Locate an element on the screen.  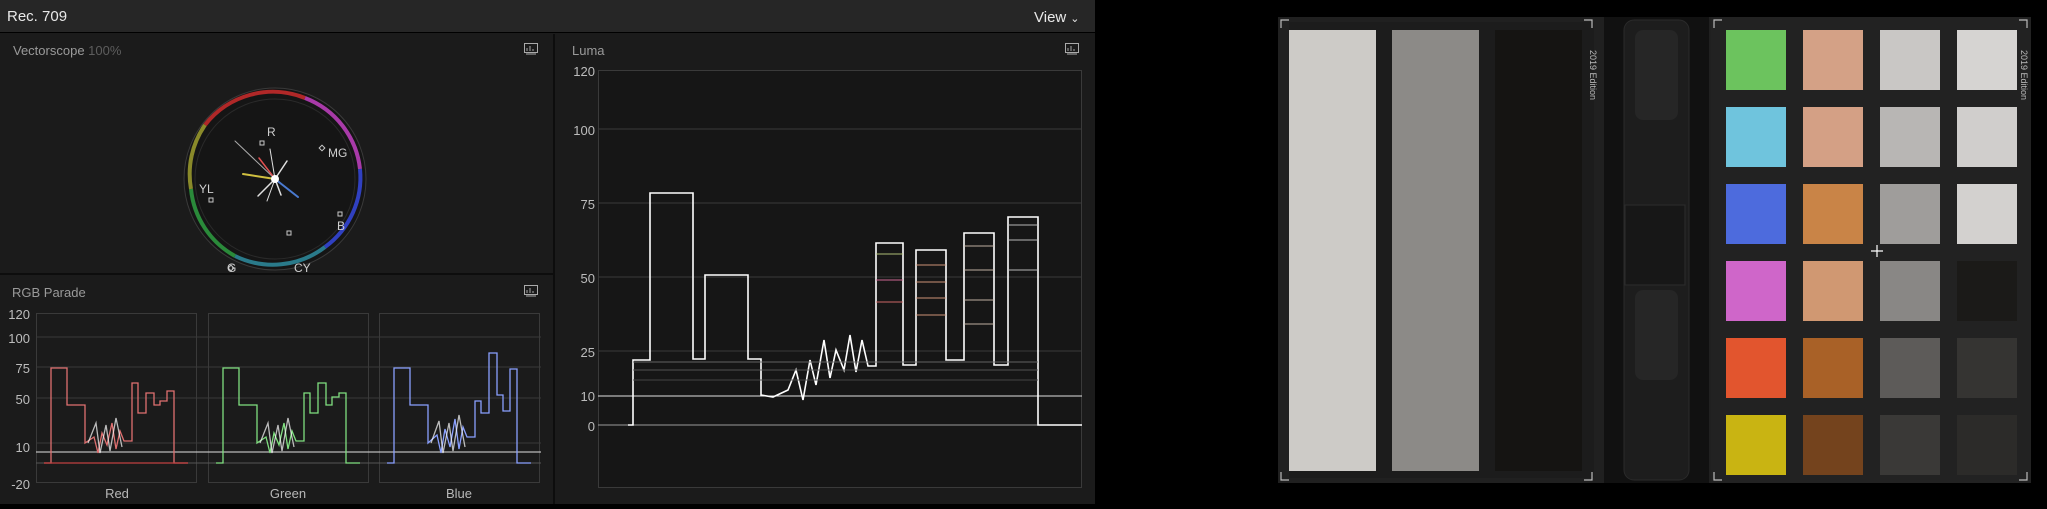
luma-title: Luma is located at coordinates (588, 50).